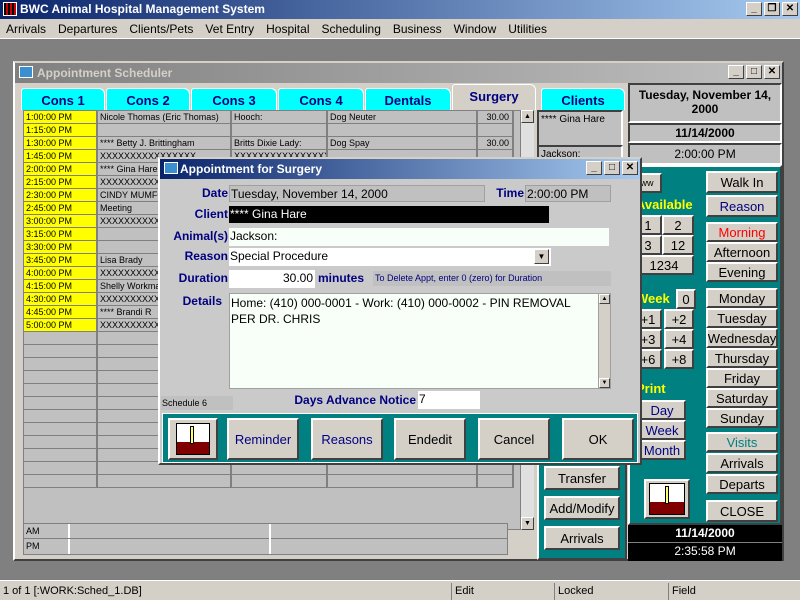  I want to click on week-plus-2-button: +2, so click(679, 319).